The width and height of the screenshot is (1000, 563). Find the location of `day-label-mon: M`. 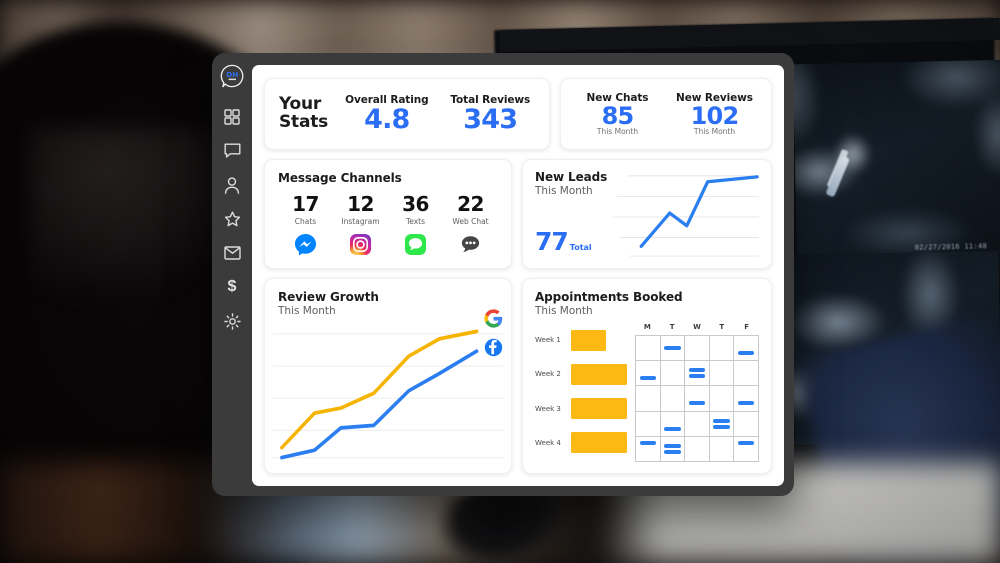

day-label-mon: M is located at coordinates (647, 327).